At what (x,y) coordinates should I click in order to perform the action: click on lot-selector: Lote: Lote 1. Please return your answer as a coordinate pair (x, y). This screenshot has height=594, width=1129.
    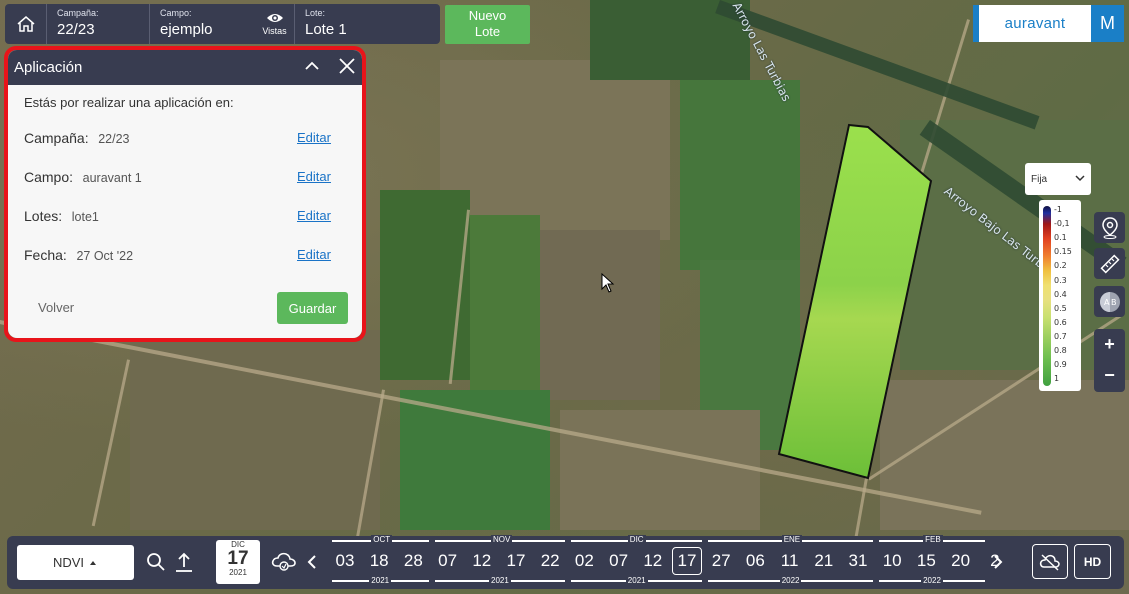
    Looking at the image, I should click on (367, 24).